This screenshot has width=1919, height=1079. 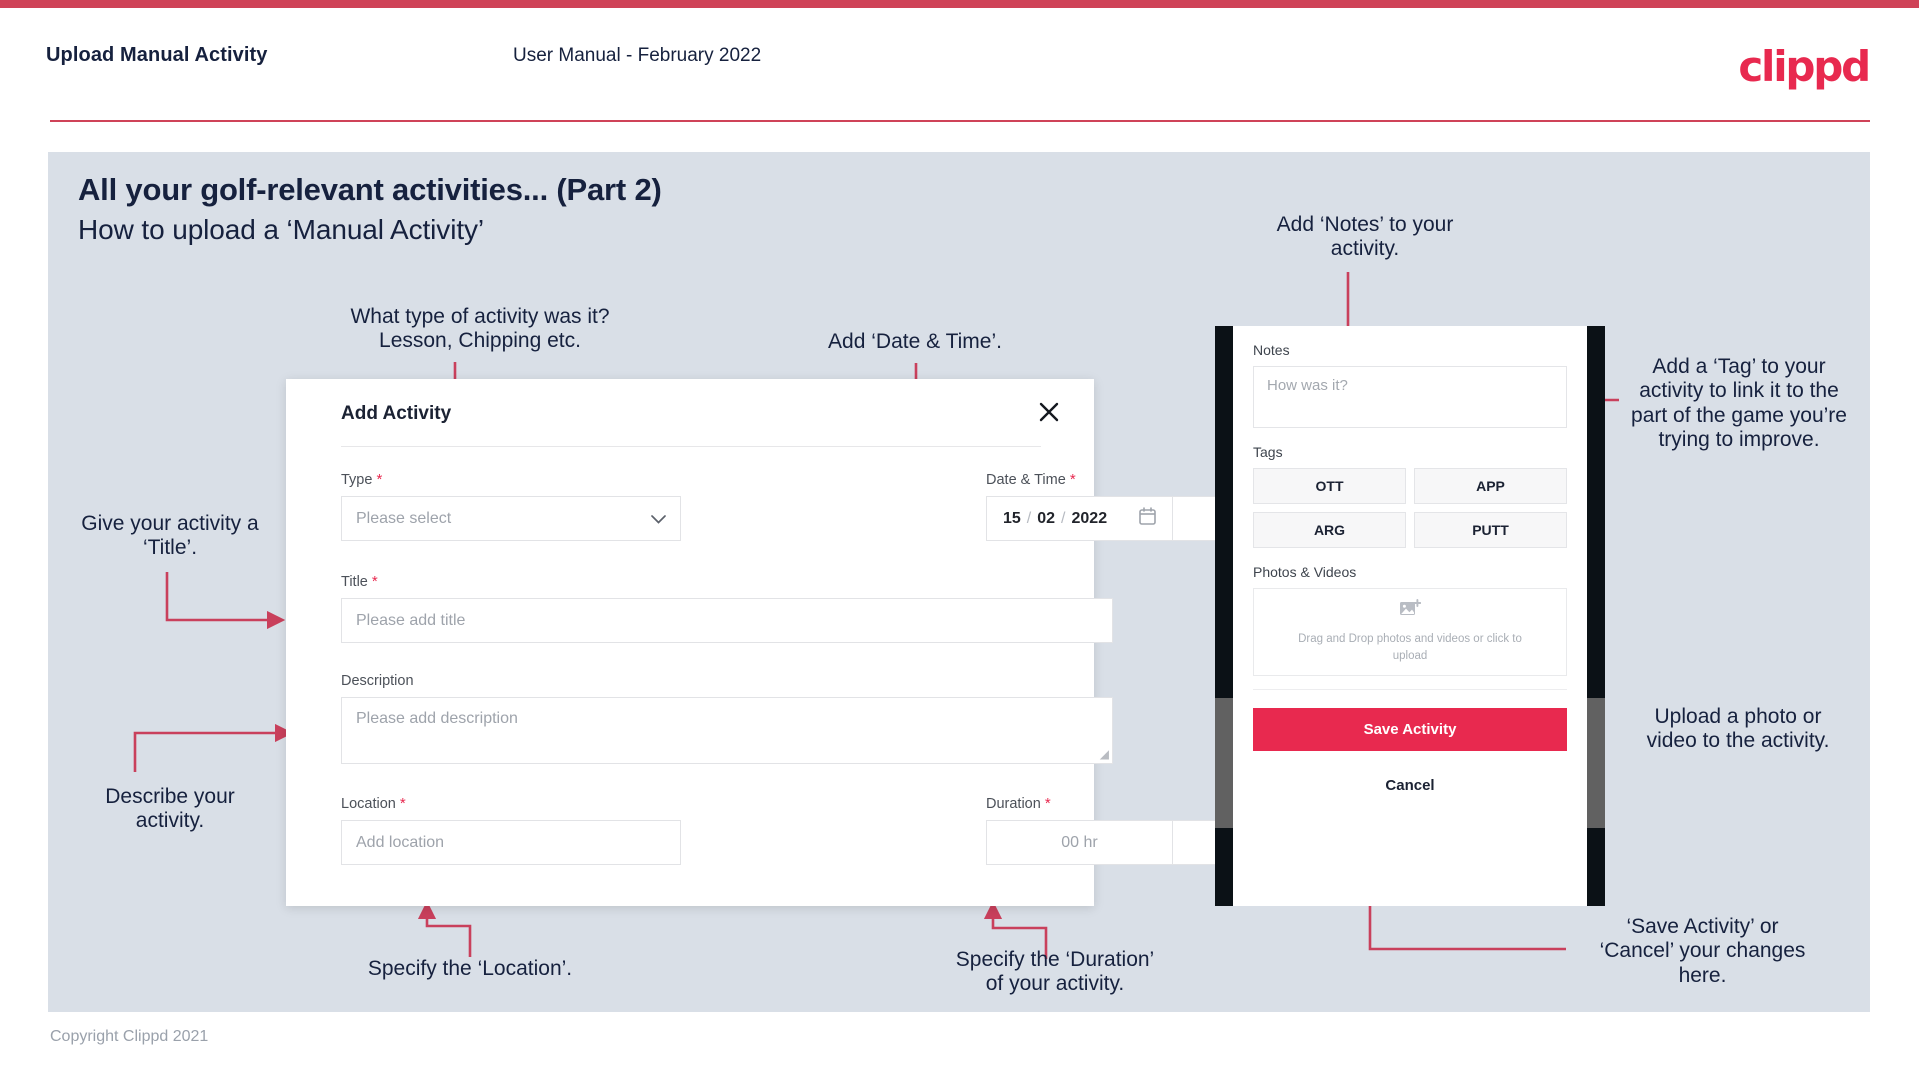 I want to click on field-type: Type * Please select, so click(x=511, y=506).